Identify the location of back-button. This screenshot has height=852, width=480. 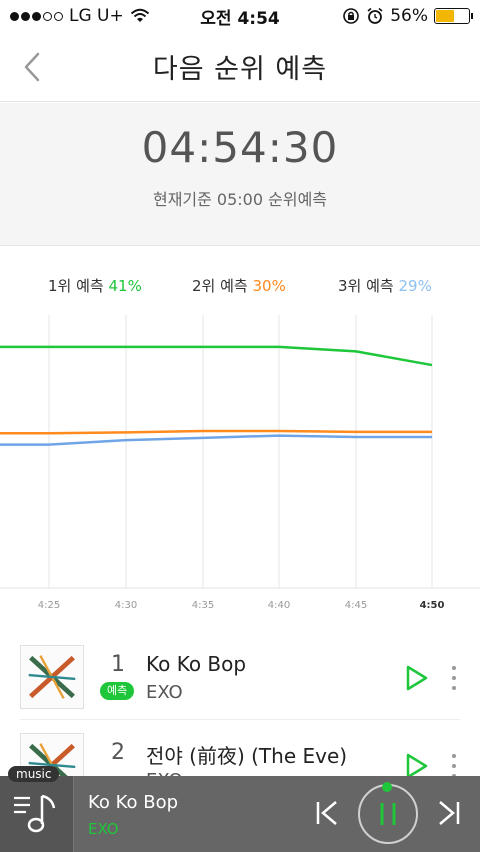
(33, 67).